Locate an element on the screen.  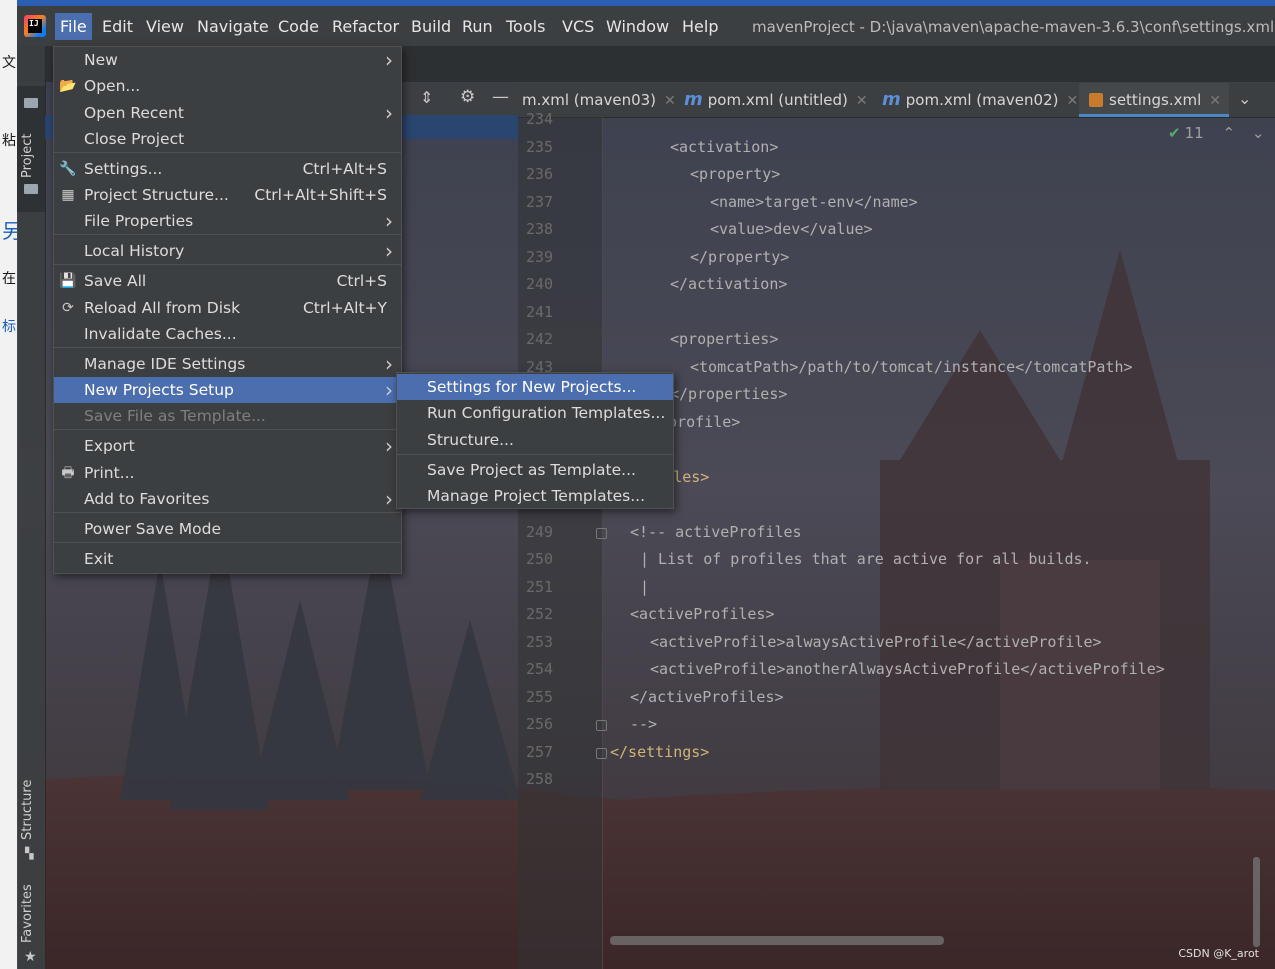
code-line: | is located at coordinates (645, 586).